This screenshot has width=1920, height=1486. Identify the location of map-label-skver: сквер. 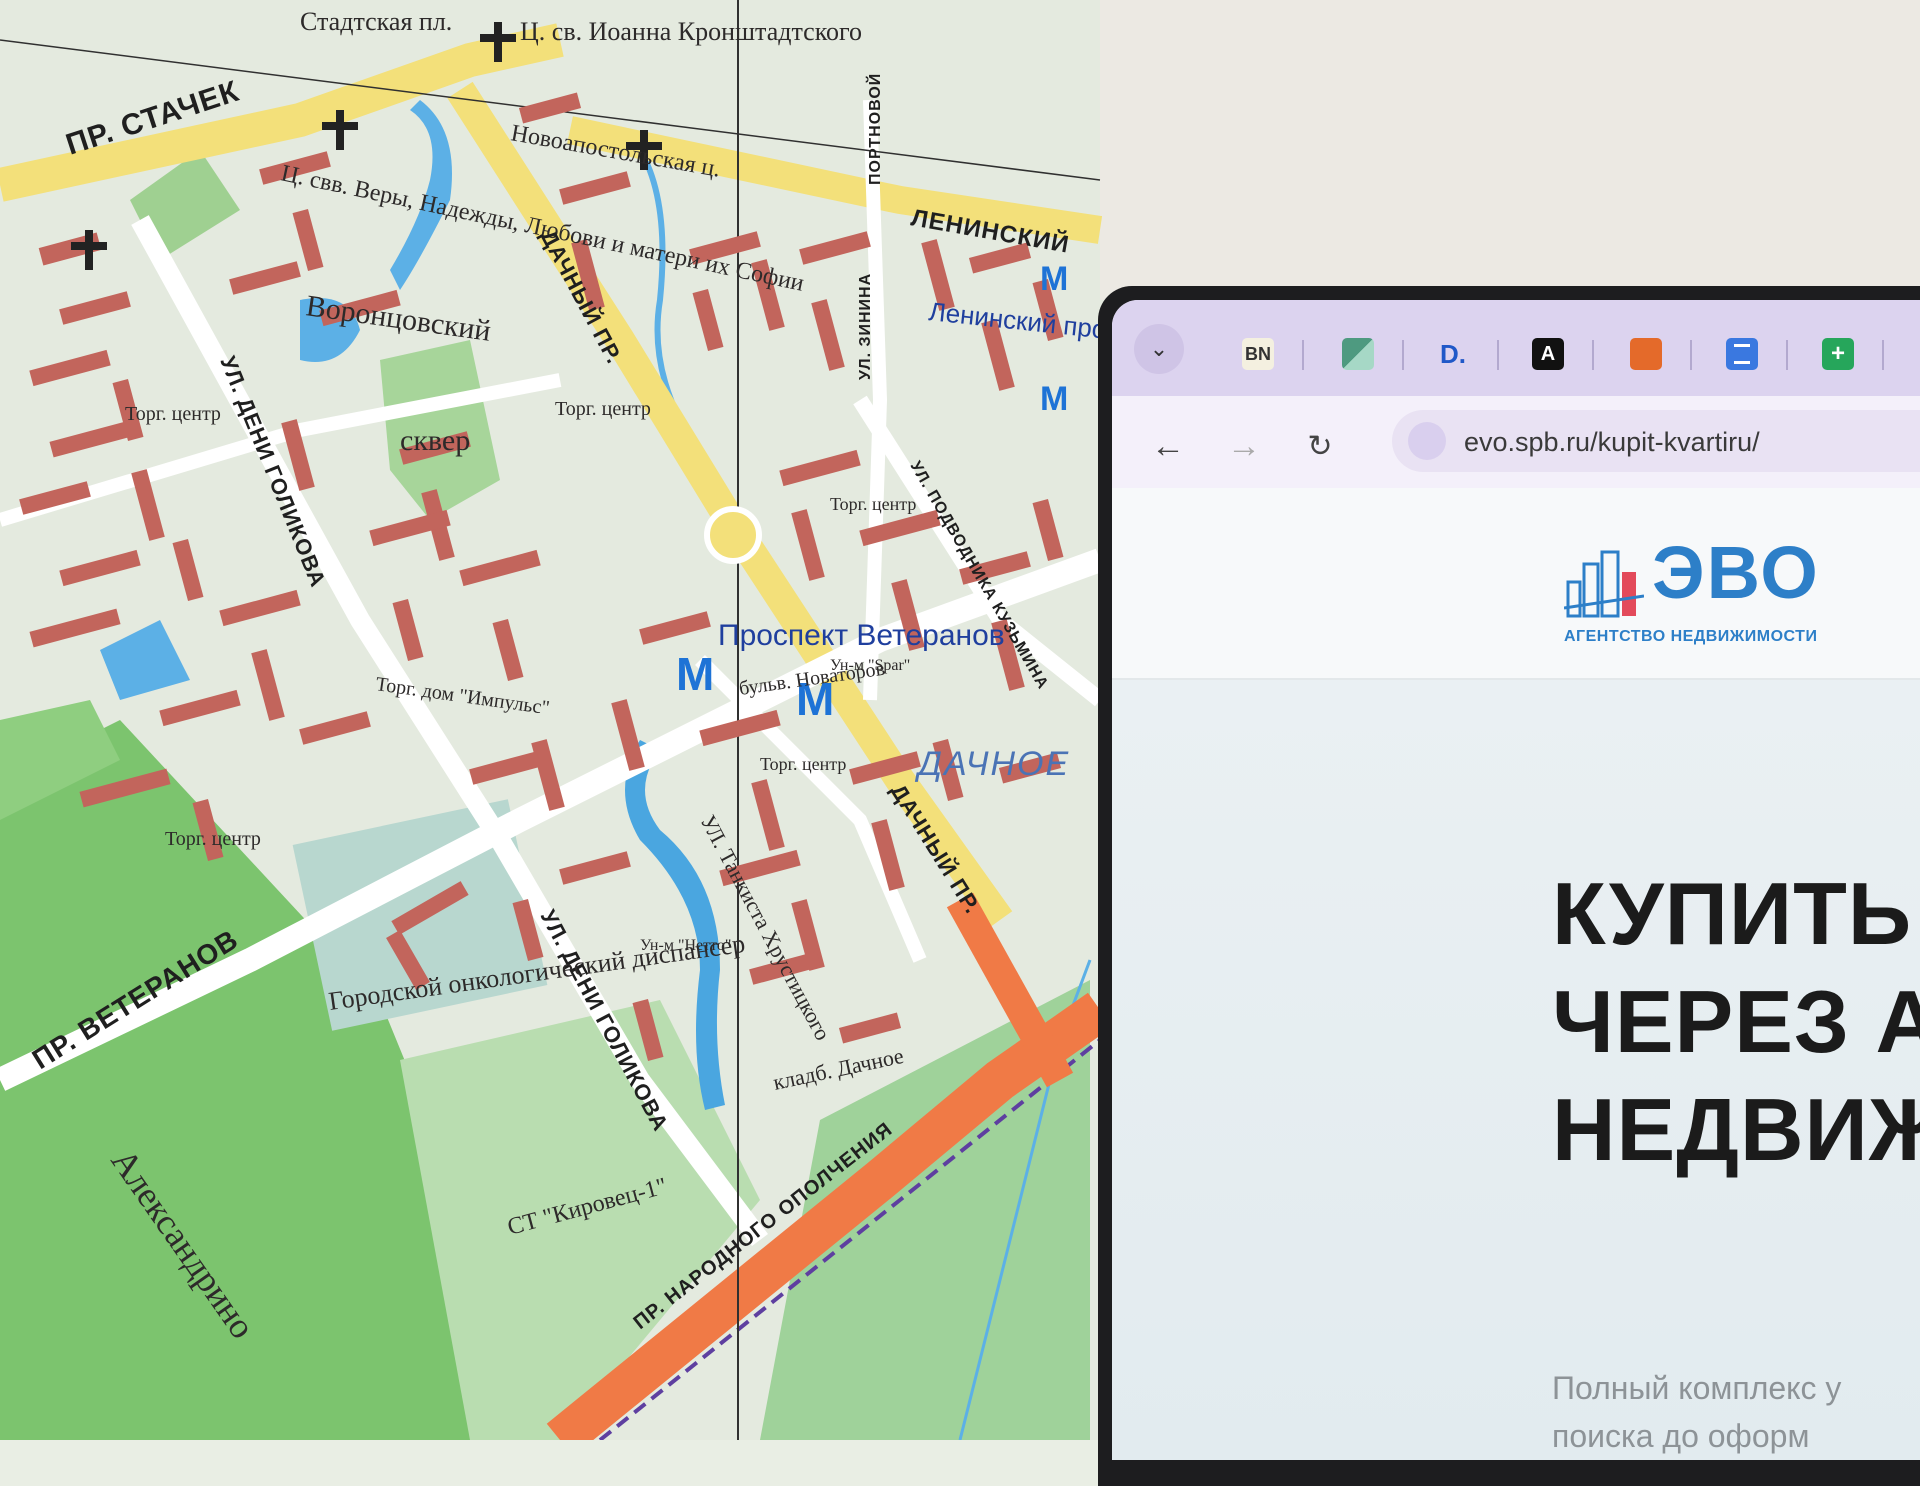
(435, 440).